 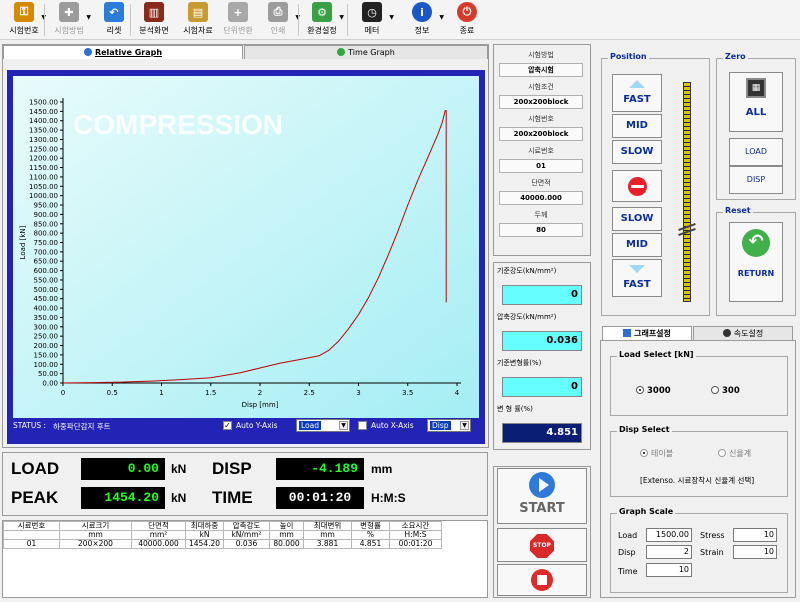 I want to click on y-tick-label: 1450.00, so click(x=43, y=112).